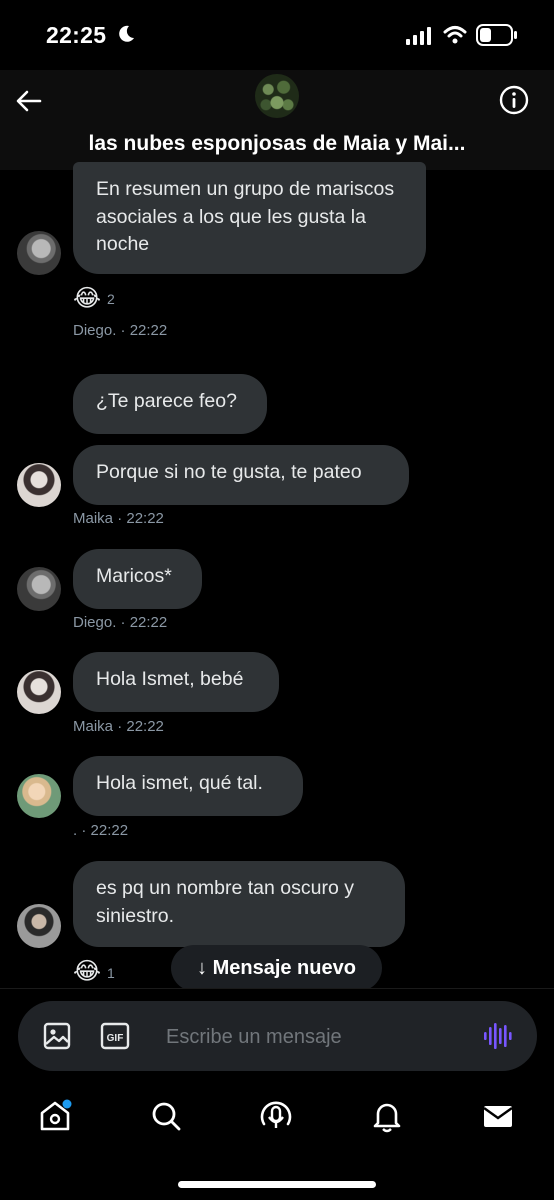 The image size is (554, 1200). I want to click on message-bubble: es pq un nombre tan oscuro y siniestro., so click(239, 904).